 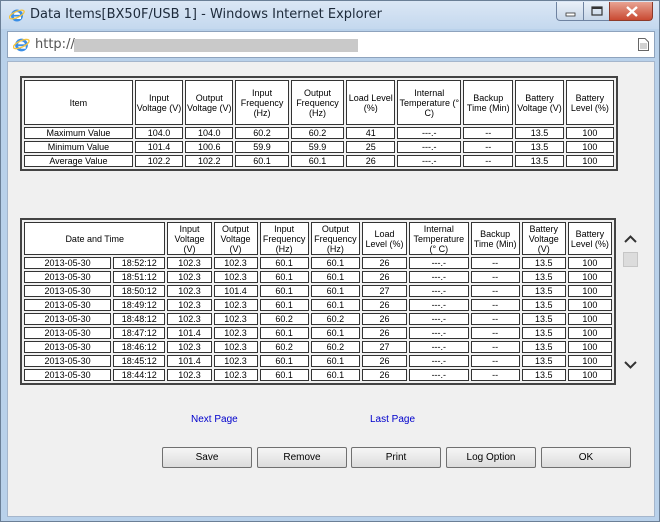 What do you see at coordinates (392, 419) in the screenshot?
I see `last-page-link: Last Page` at bounding box center [392, 419].